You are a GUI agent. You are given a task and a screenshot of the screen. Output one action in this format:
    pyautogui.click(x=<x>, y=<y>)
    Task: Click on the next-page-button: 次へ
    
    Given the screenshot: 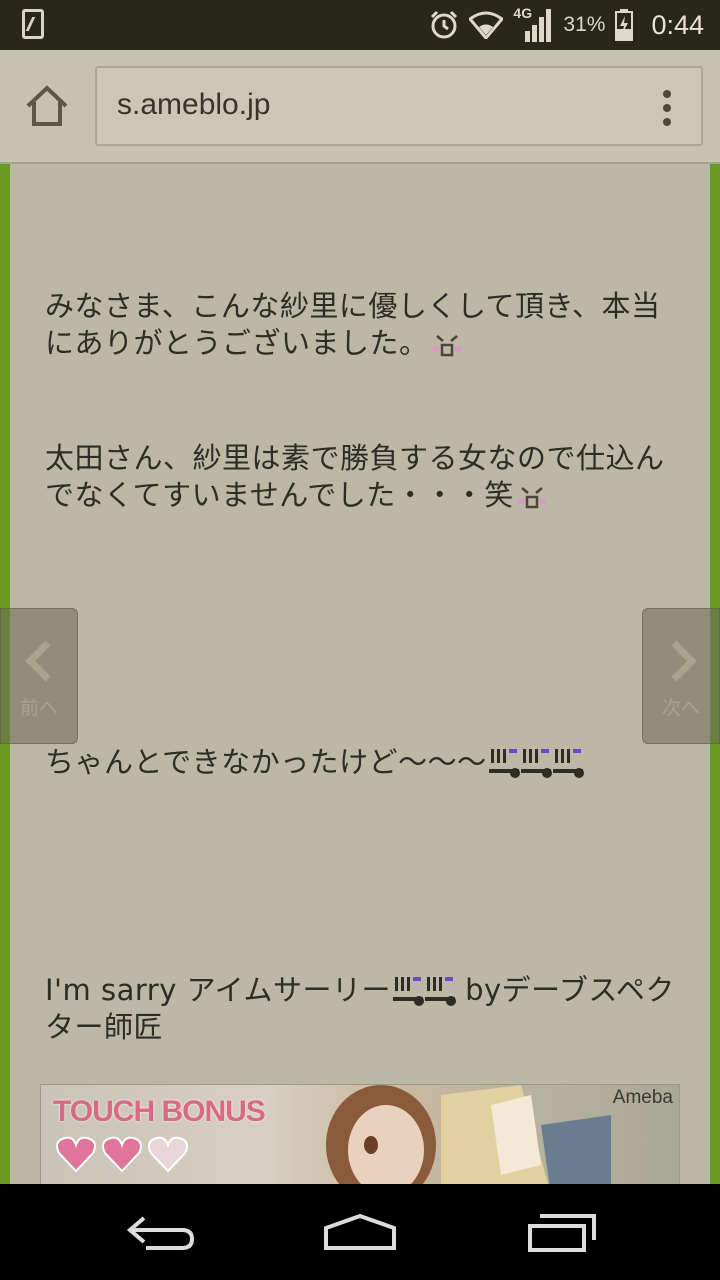 What is the action you would take?
    pyautogui.click(x=681, y=676)
    